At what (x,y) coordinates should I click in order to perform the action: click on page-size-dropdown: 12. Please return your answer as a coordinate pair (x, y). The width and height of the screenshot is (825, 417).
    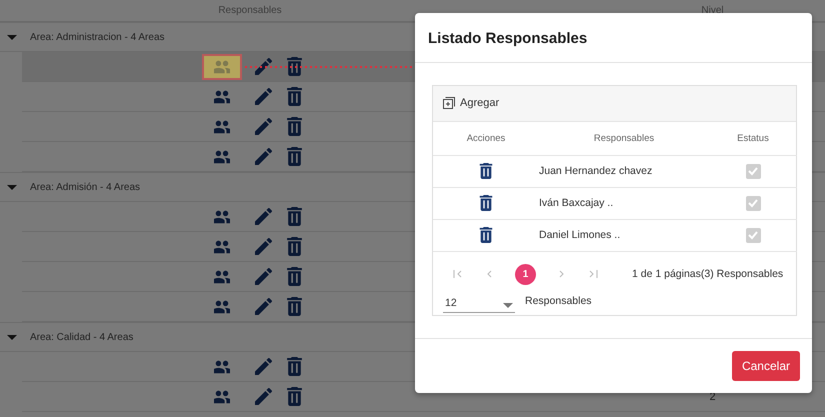
    Looking at the image, I should click on (479, 301).